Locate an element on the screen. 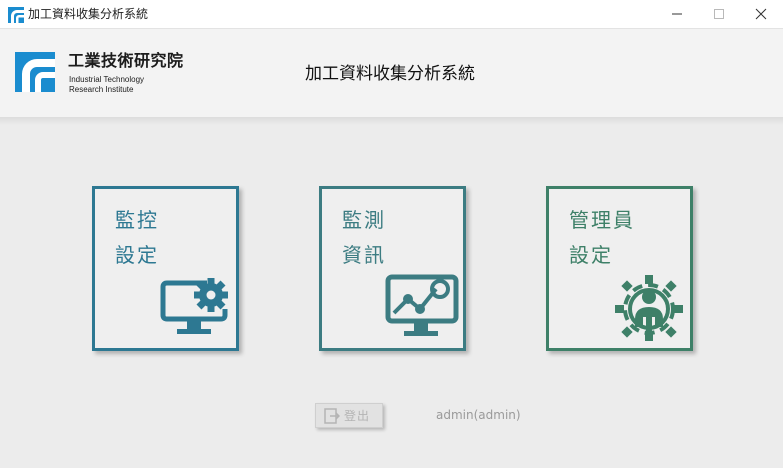 The image size is (783, 468). logo-english-name: Industrial Technology Research Institute is located at coordinates (107, 84).